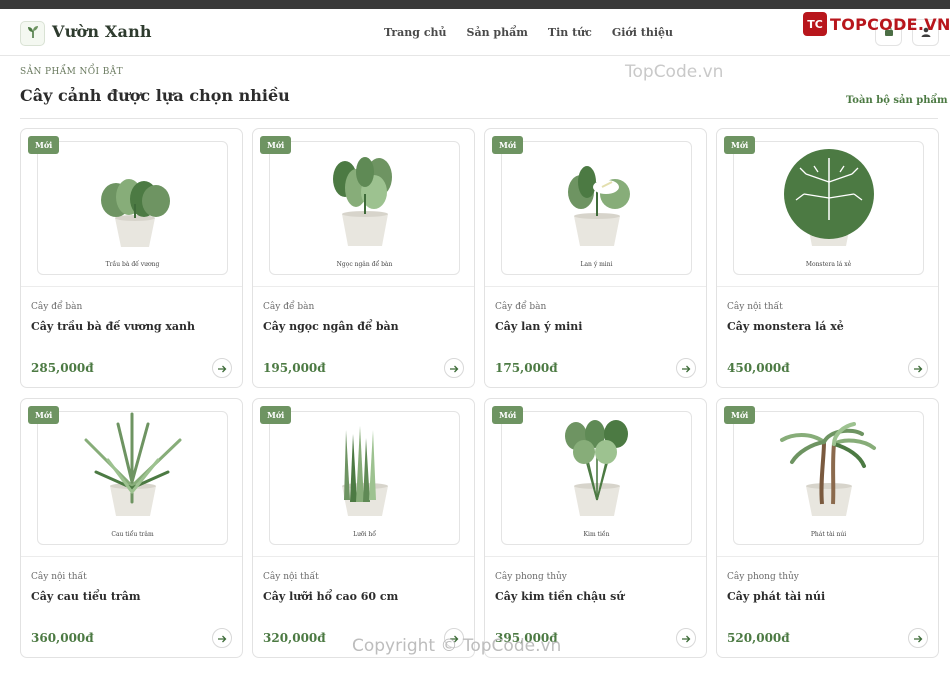 The width and height of the screenshot is (950, 681). Describe the element at coordinates (294, 638) in the screenshot. I see `product-price: 320,000đ` at that location.